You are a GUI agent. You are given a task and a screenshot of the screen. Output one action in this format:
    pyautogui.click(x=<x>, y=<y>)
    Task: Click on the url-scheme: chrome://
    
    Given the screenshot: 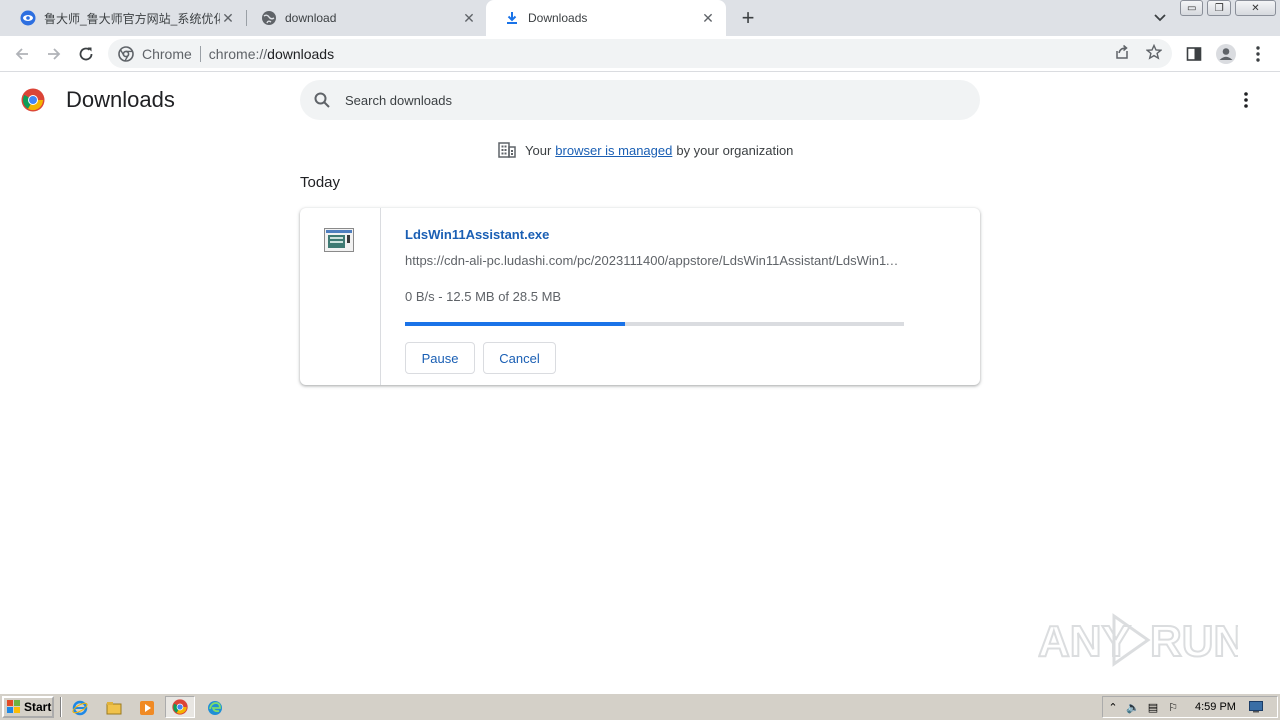 What is the action you would take?
    pyautogui.click(x=238, y=53)
    